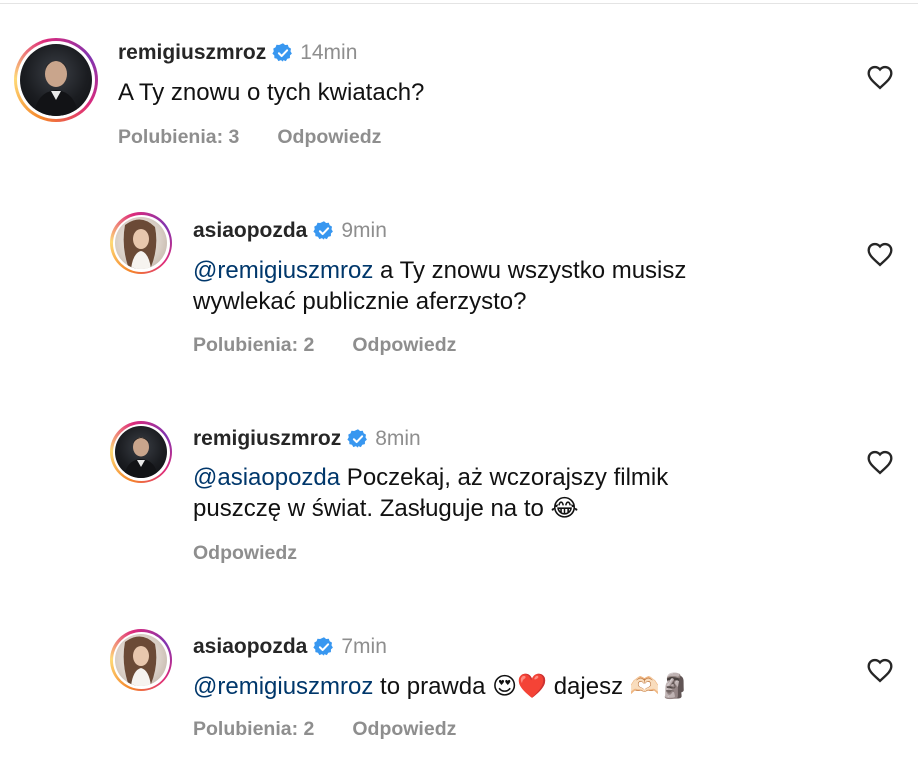 This screenshot has width=918, height=782. Describe the element at coordinates (283, 686) in the screenshot. I see `mention-link: @remigiuszmroz` at that location.